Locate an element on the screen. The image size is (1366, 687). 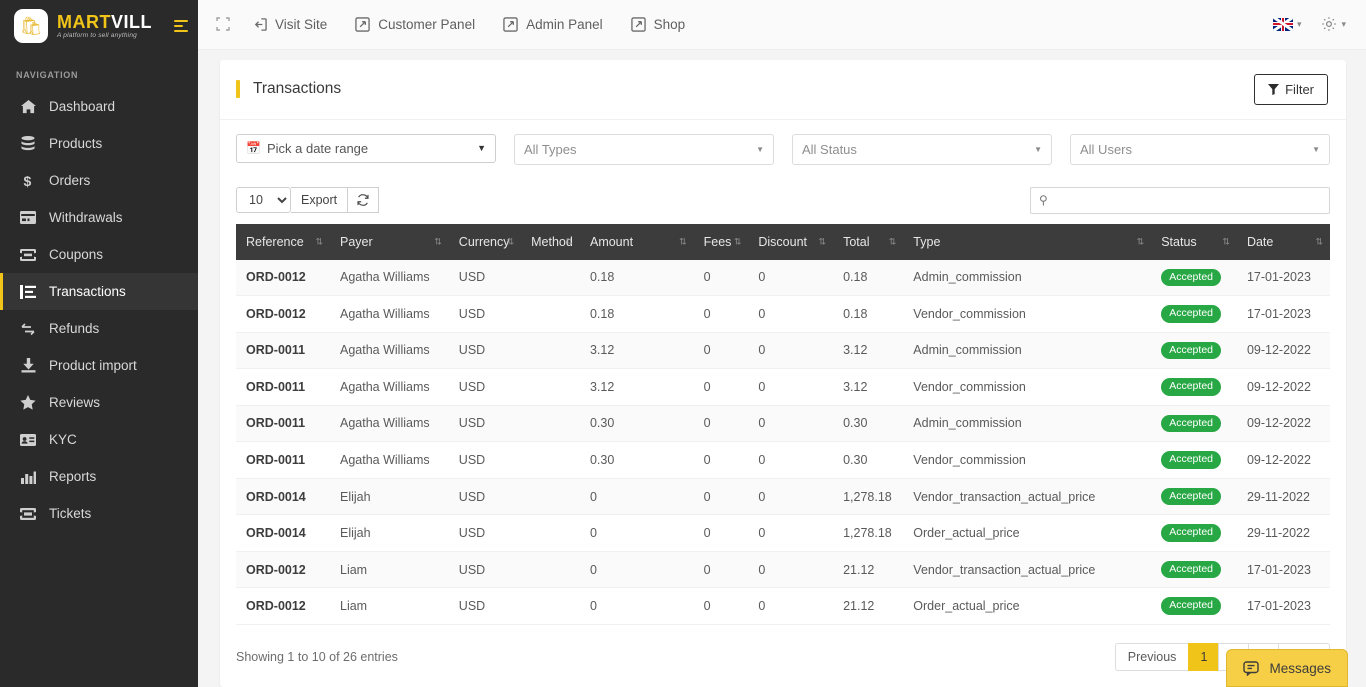
chevron-down-icon: ▼ is located at coordinates (760, 149).